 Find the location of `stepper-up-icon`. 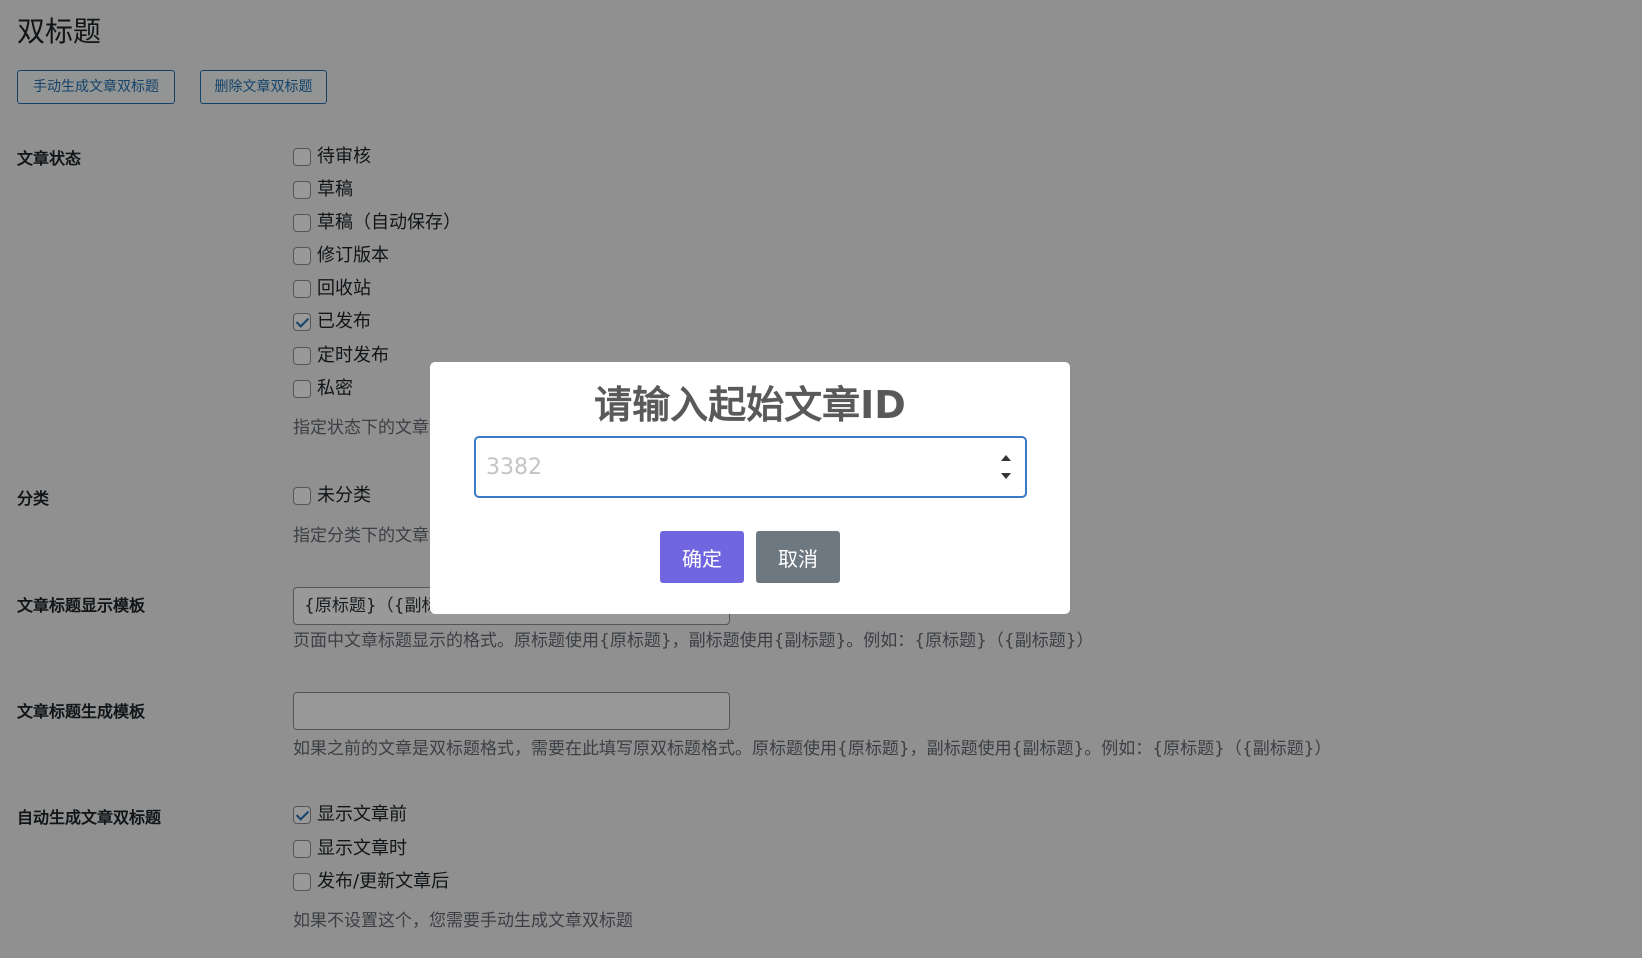

stepper-up-icon is located at coordinates (1006, 458).